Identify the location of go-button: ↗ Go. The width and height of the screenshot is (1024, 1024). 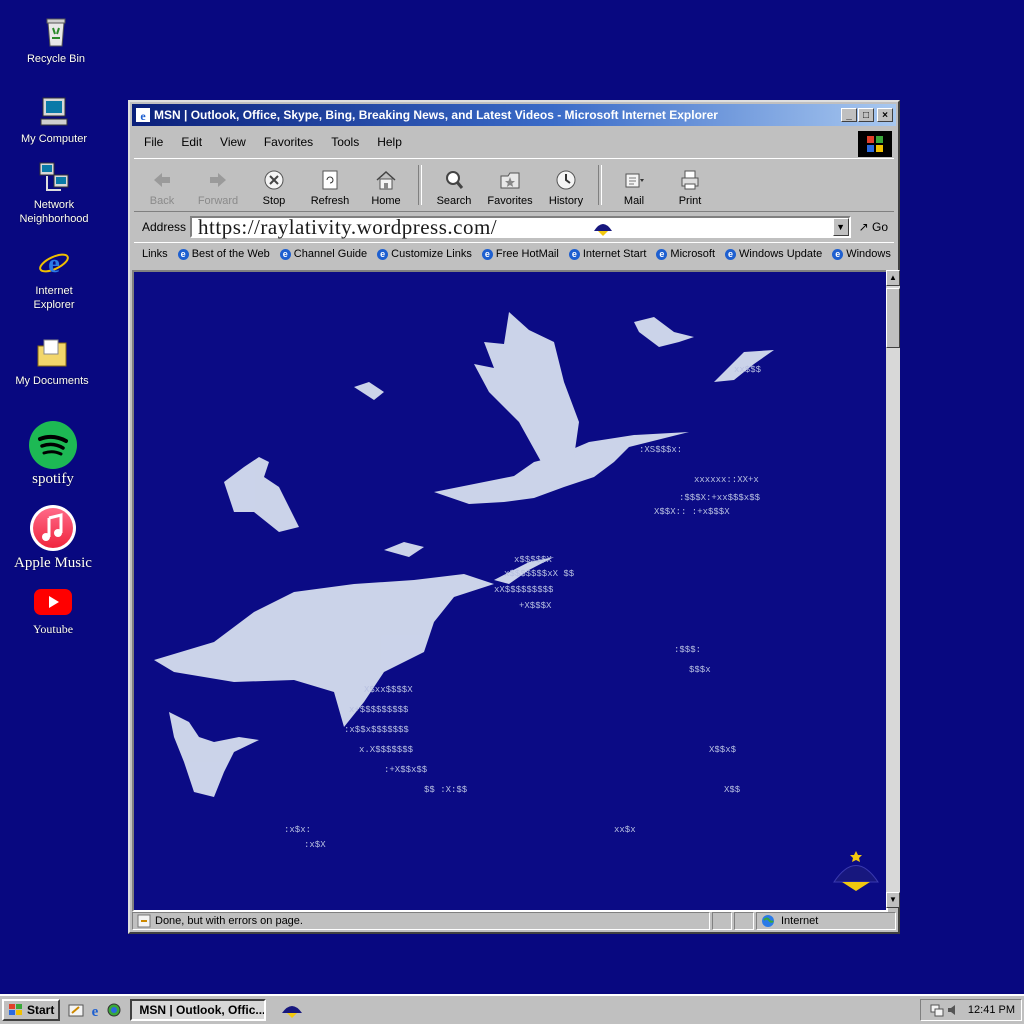
(873, 227).